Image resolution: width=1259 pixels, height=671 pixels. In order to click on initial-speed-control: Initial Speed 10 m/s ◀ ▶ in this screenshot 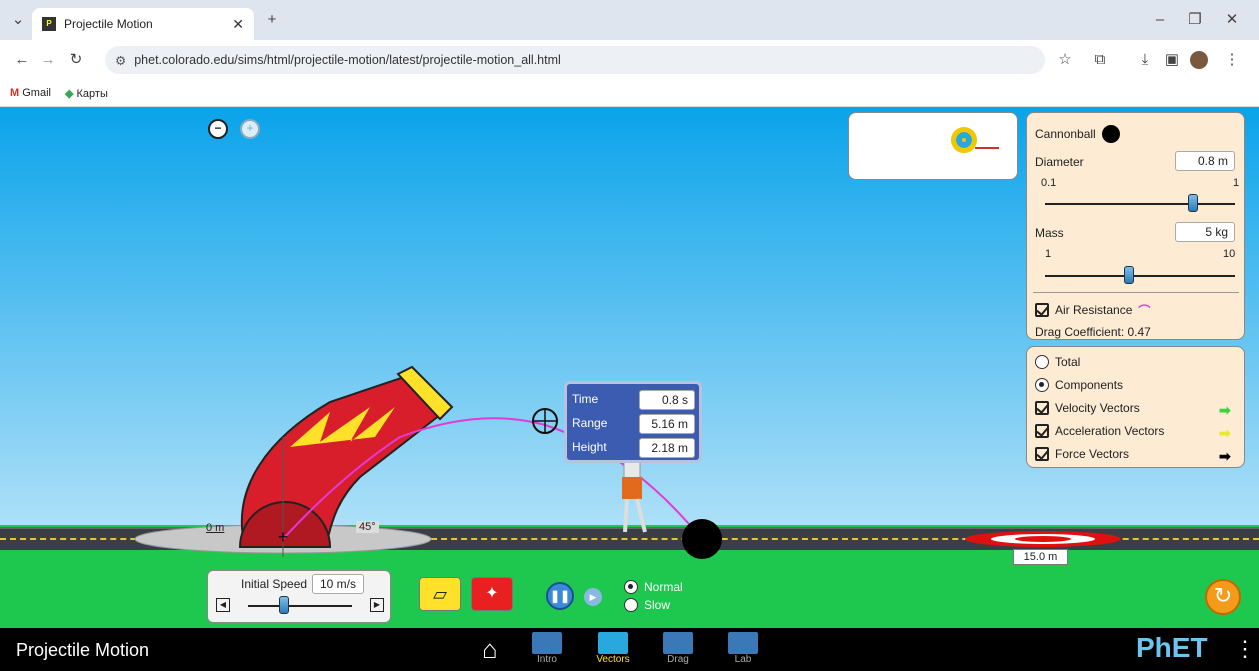, I will do `click(299, 596)`.